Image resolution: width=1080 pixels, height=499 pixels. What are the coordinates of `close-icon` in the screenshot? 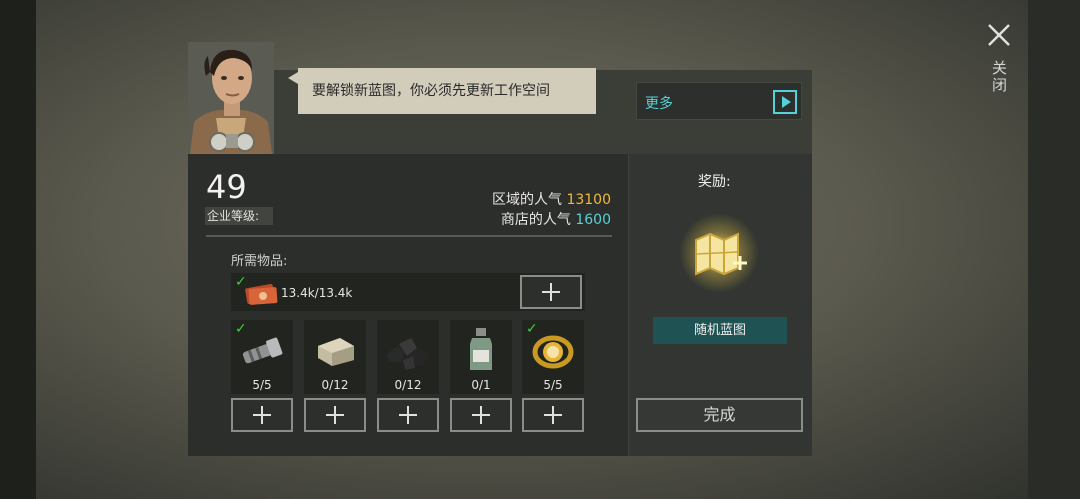 It's located at (999, 35).